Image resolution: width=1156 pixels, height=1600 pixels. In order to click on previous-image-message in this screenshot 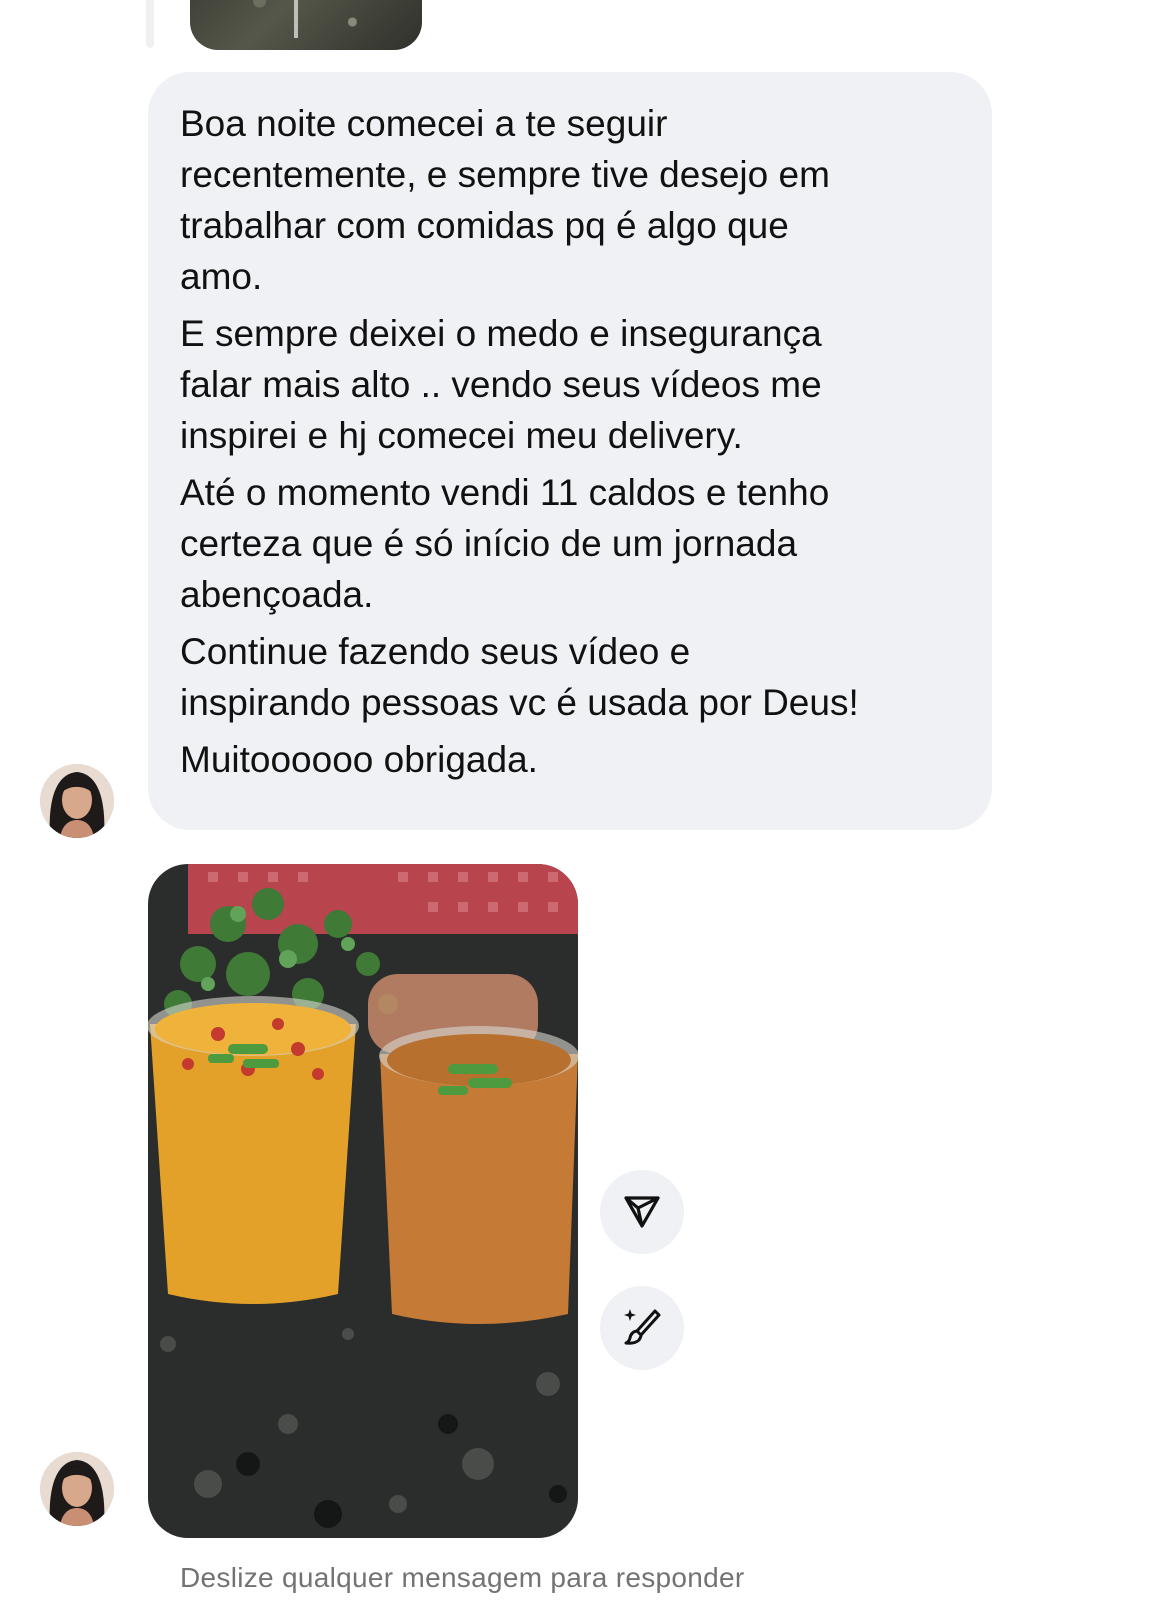, I will do `click(306, 25)`.